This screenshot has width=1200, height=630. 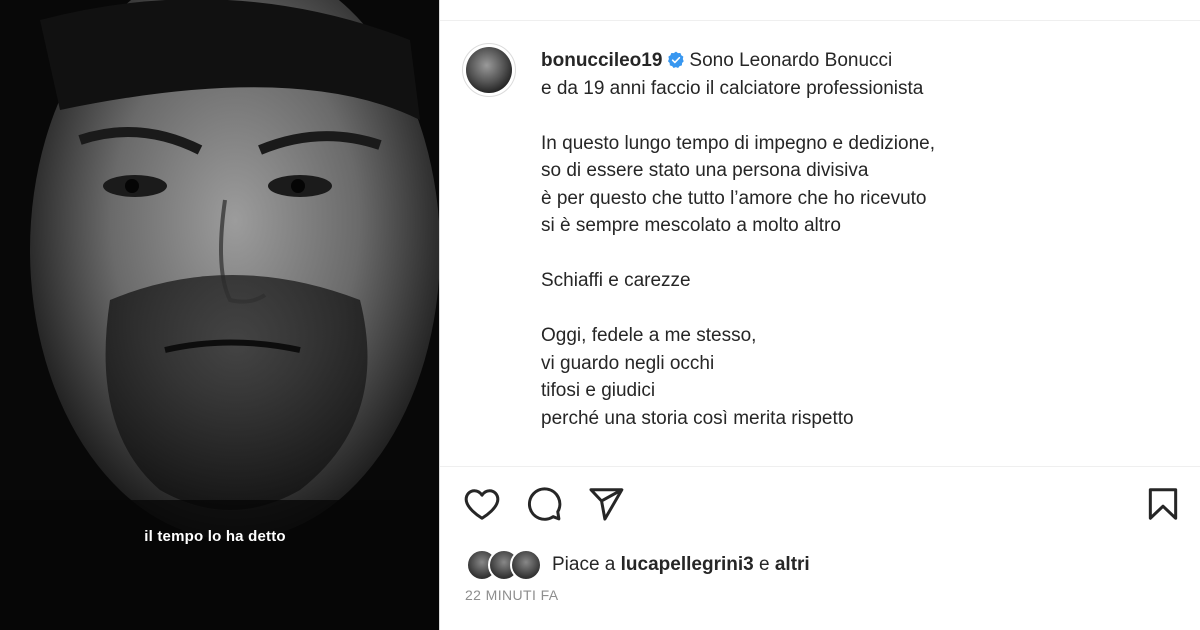 I want to click on comment-icon, so click(x=544, y=504).